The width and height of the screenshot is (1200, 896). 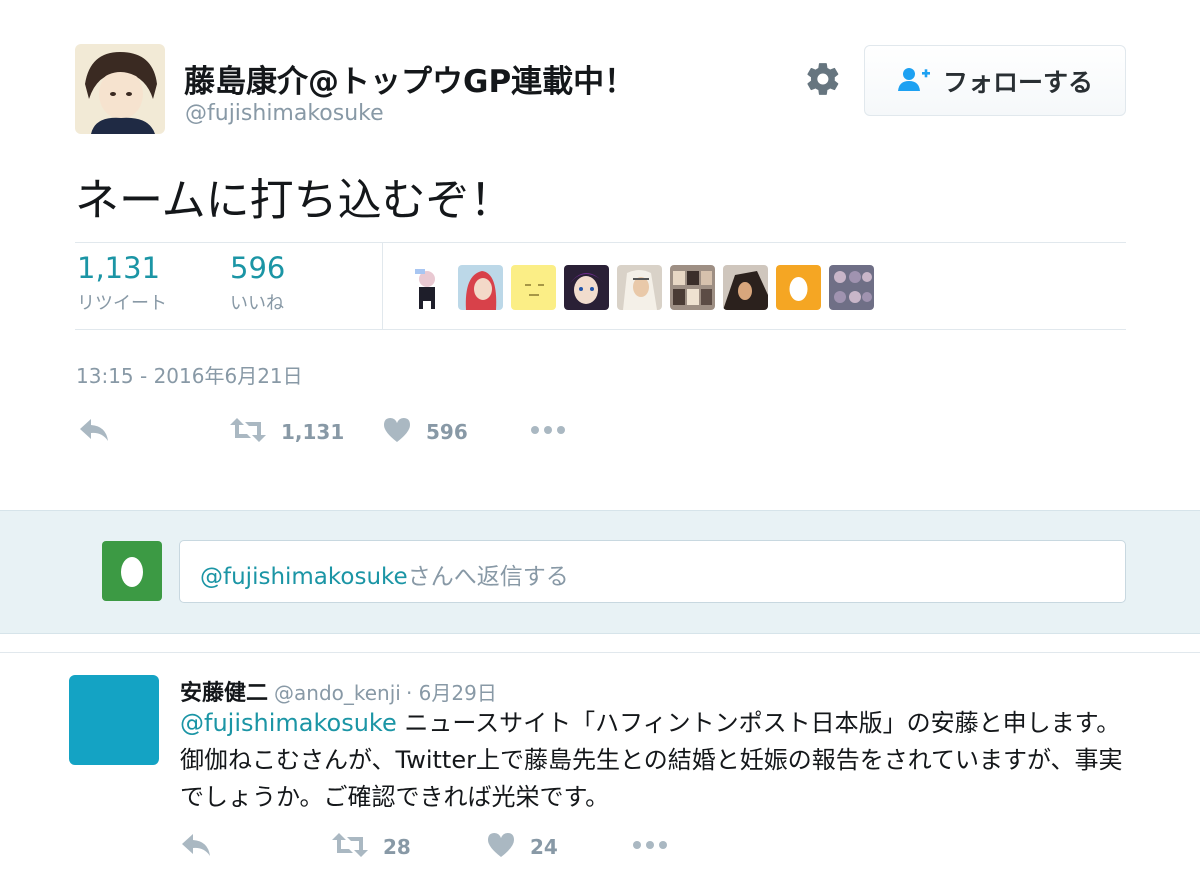 I want to click on reply-like-button: 24, so click(x=522, y=847).